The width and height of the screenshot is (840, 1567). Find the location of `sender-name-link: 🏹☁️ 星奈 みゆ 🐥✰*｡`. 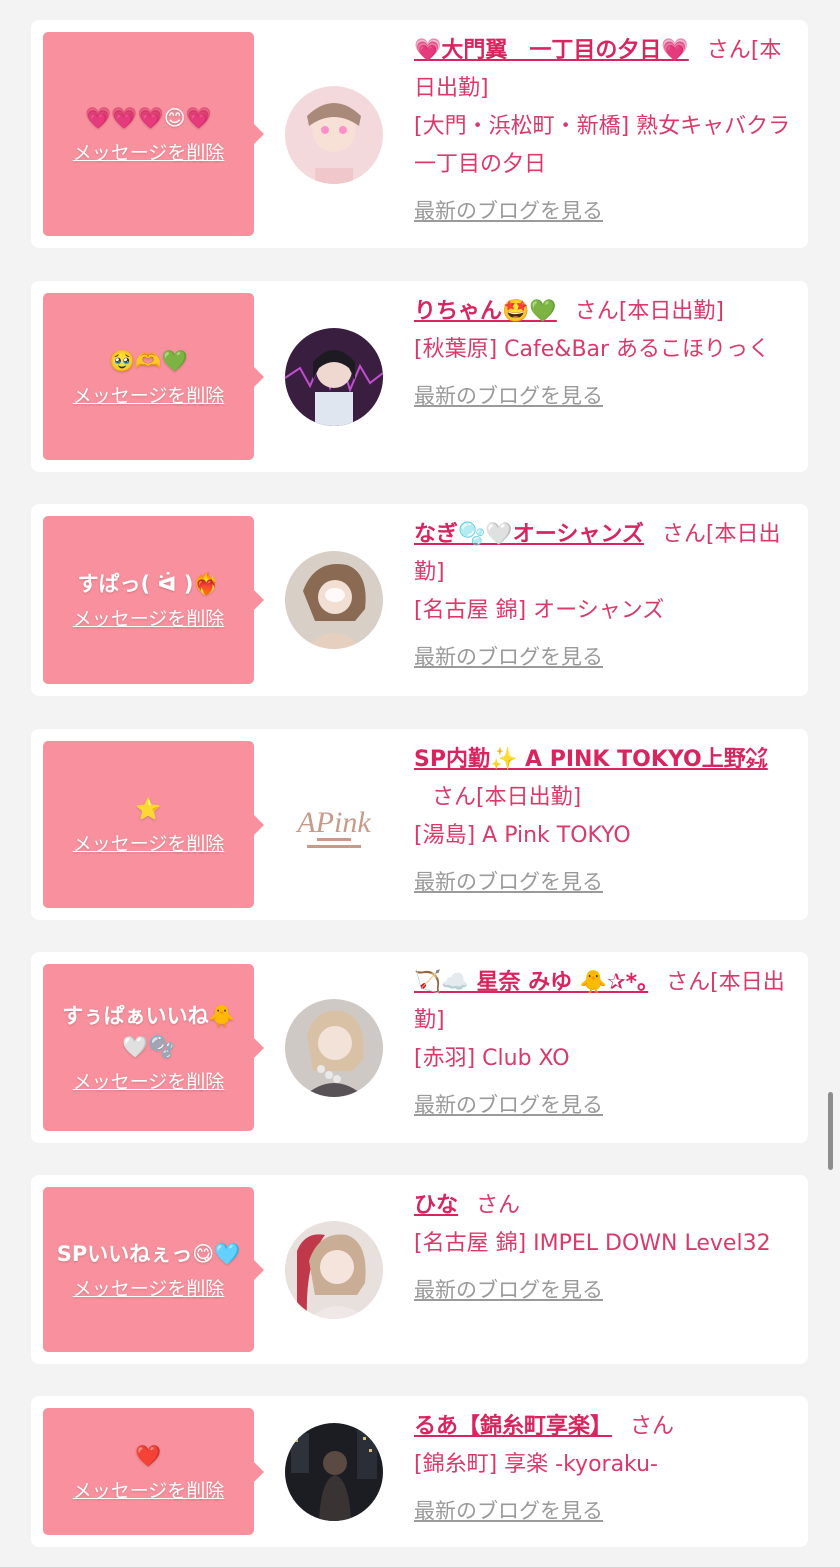

sender-name-link: 🏹☁️ 星奈 みゆ 🐥✰*｡ is located at coordinates (531, 982).